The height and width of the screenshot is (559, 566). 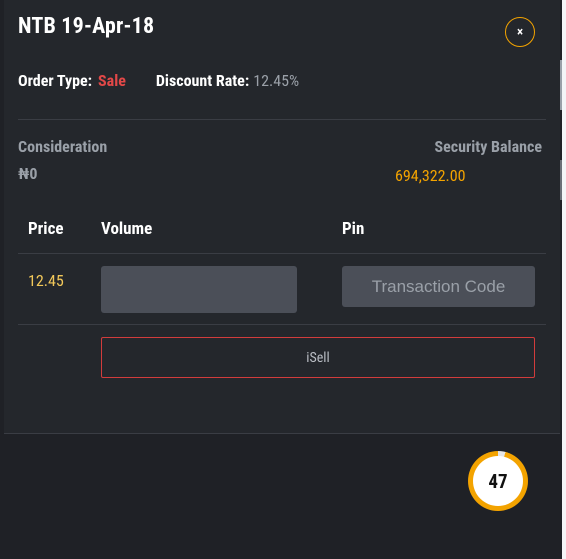 I want to click on close-button: ×, so click(x=520, y=32).